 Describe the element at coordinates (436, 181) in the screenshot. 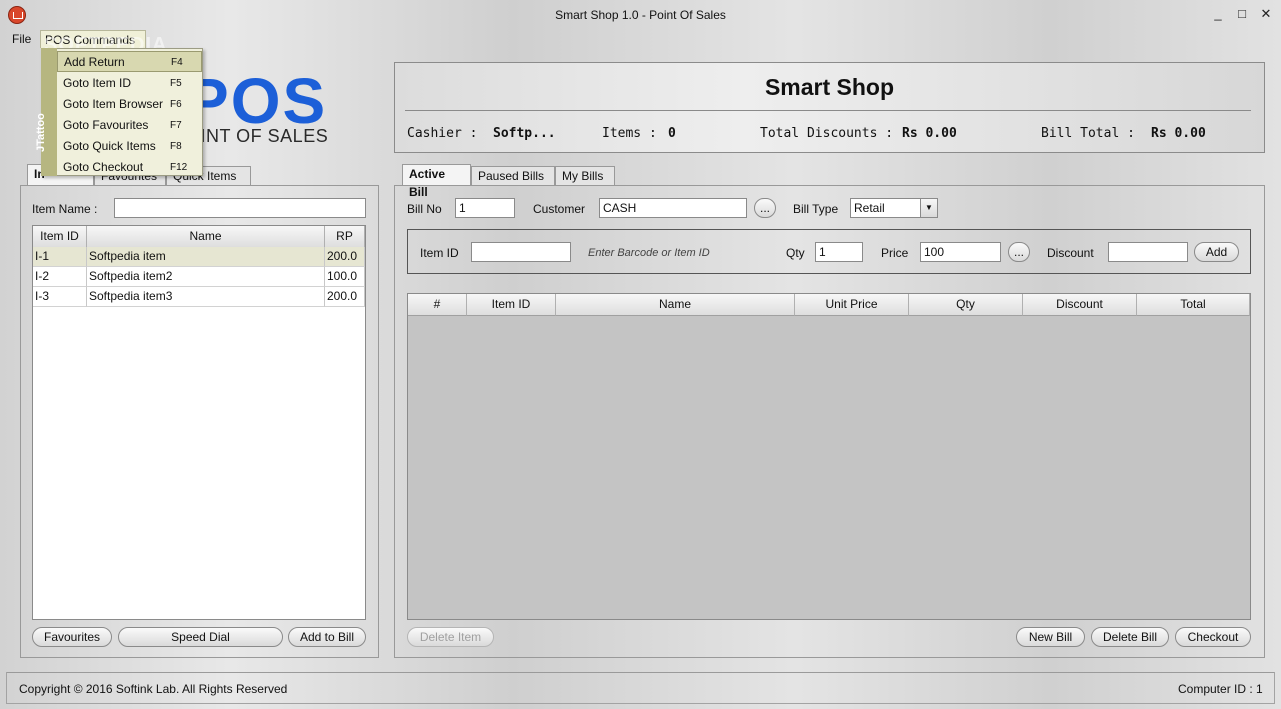

I see `tab-active-bill: Active Bill` at that location.